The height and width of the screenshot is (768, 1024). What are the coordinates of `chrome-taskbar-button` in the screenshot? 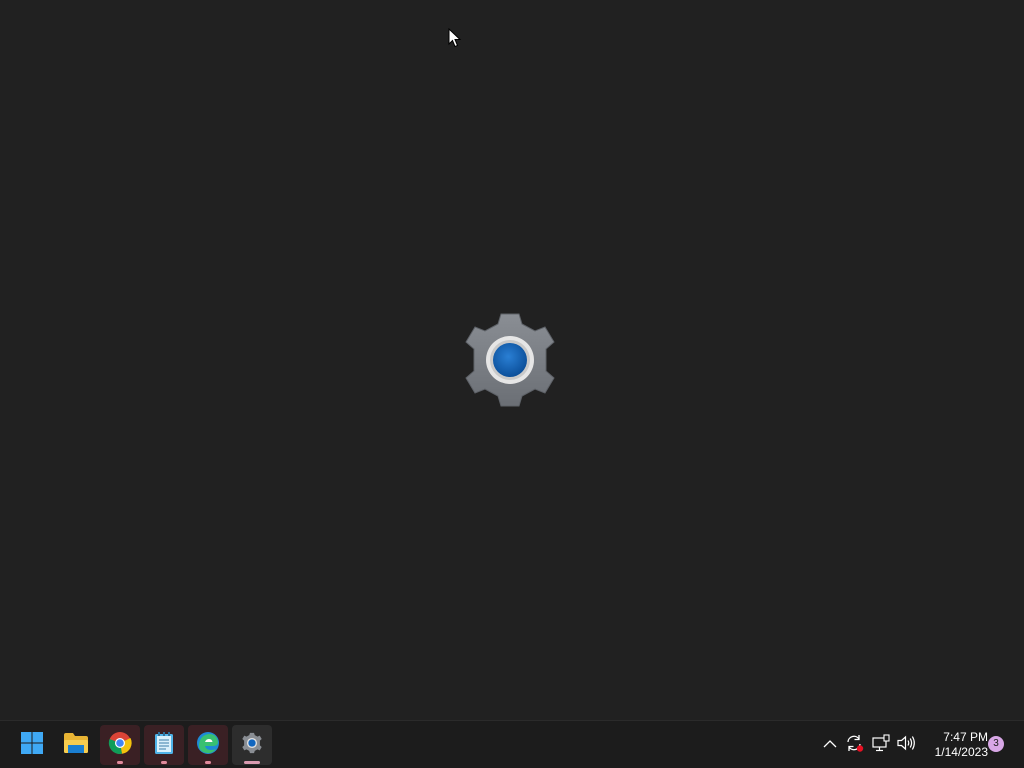 It's located at (120, 745).